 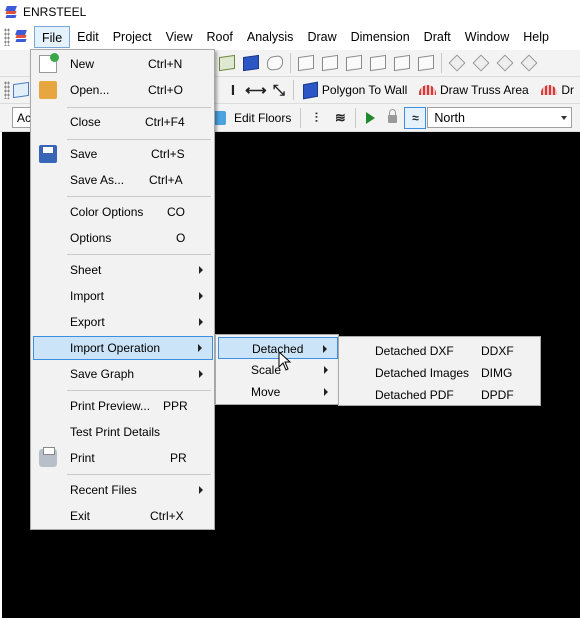 I want to click on polygon-icon, so click(x=310, y=90).